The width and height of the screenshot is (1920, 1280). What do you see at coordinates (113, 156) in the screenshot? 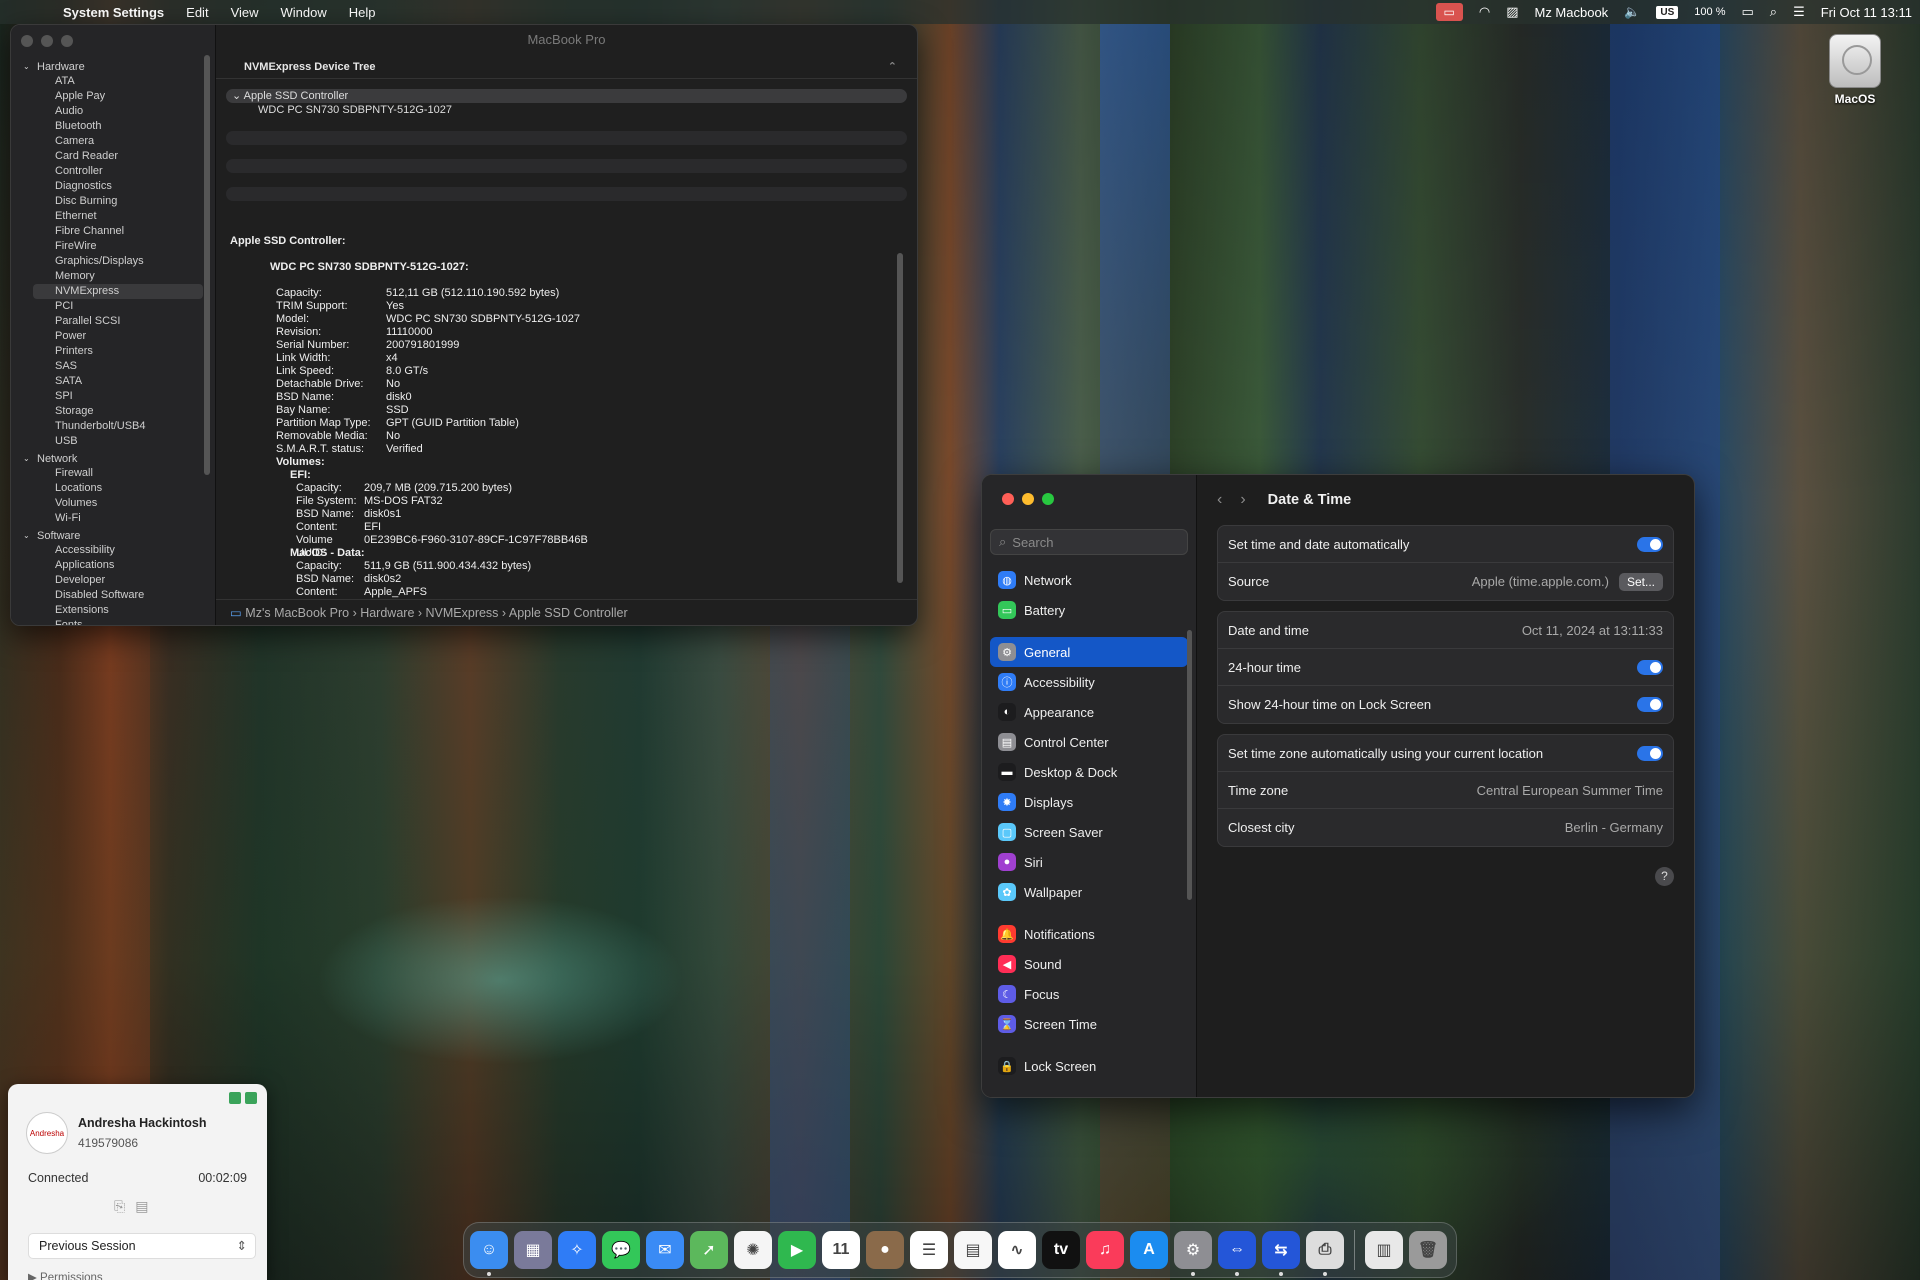
I see `sidebar-item: Card Reader` at bounding box center [113, 156].